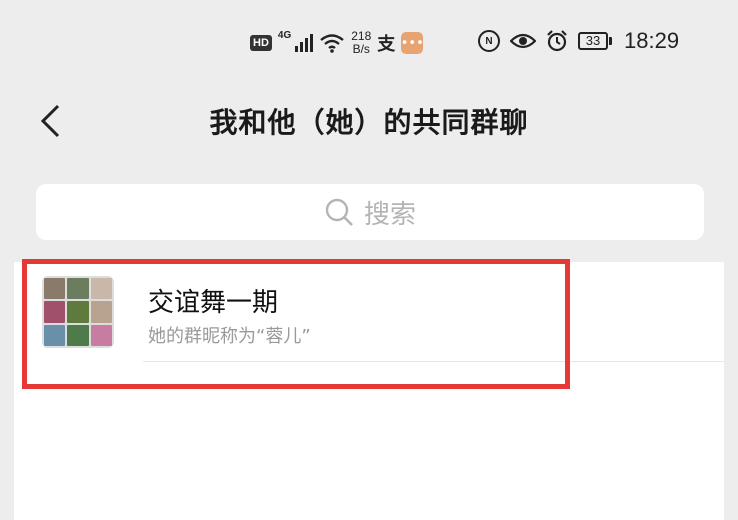 This screenshot has width=738, height=520. What do you see at coordinates (412, 43) in the screenshot?
I see `chat-bubble-icon: •••` at bounding box center [412, 43].